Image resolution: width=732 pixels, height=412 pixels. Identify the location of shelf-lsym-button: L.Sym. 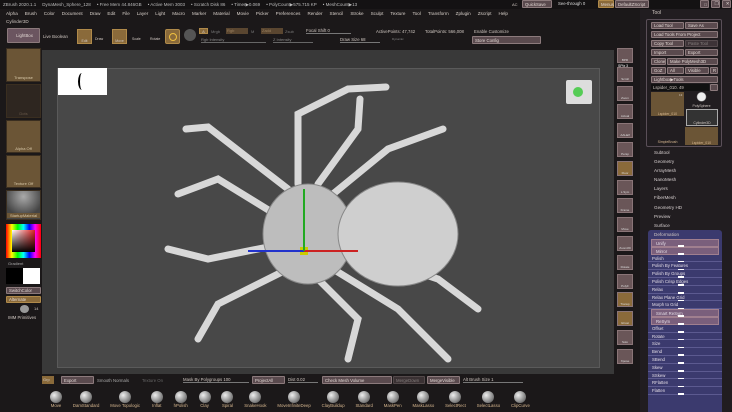
(625, 187).